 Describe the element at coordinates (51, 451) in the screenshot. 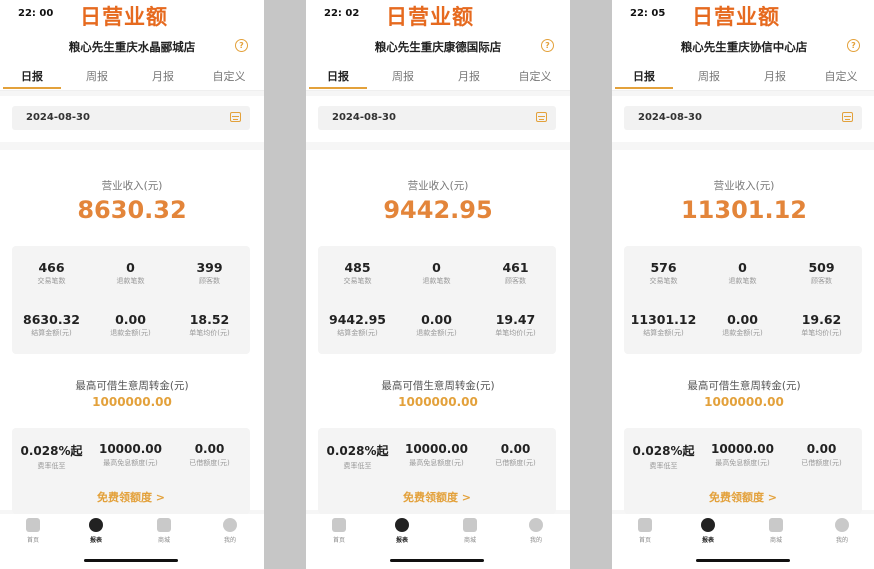

I see `credit-rate-value: 0.028%起` at that location.